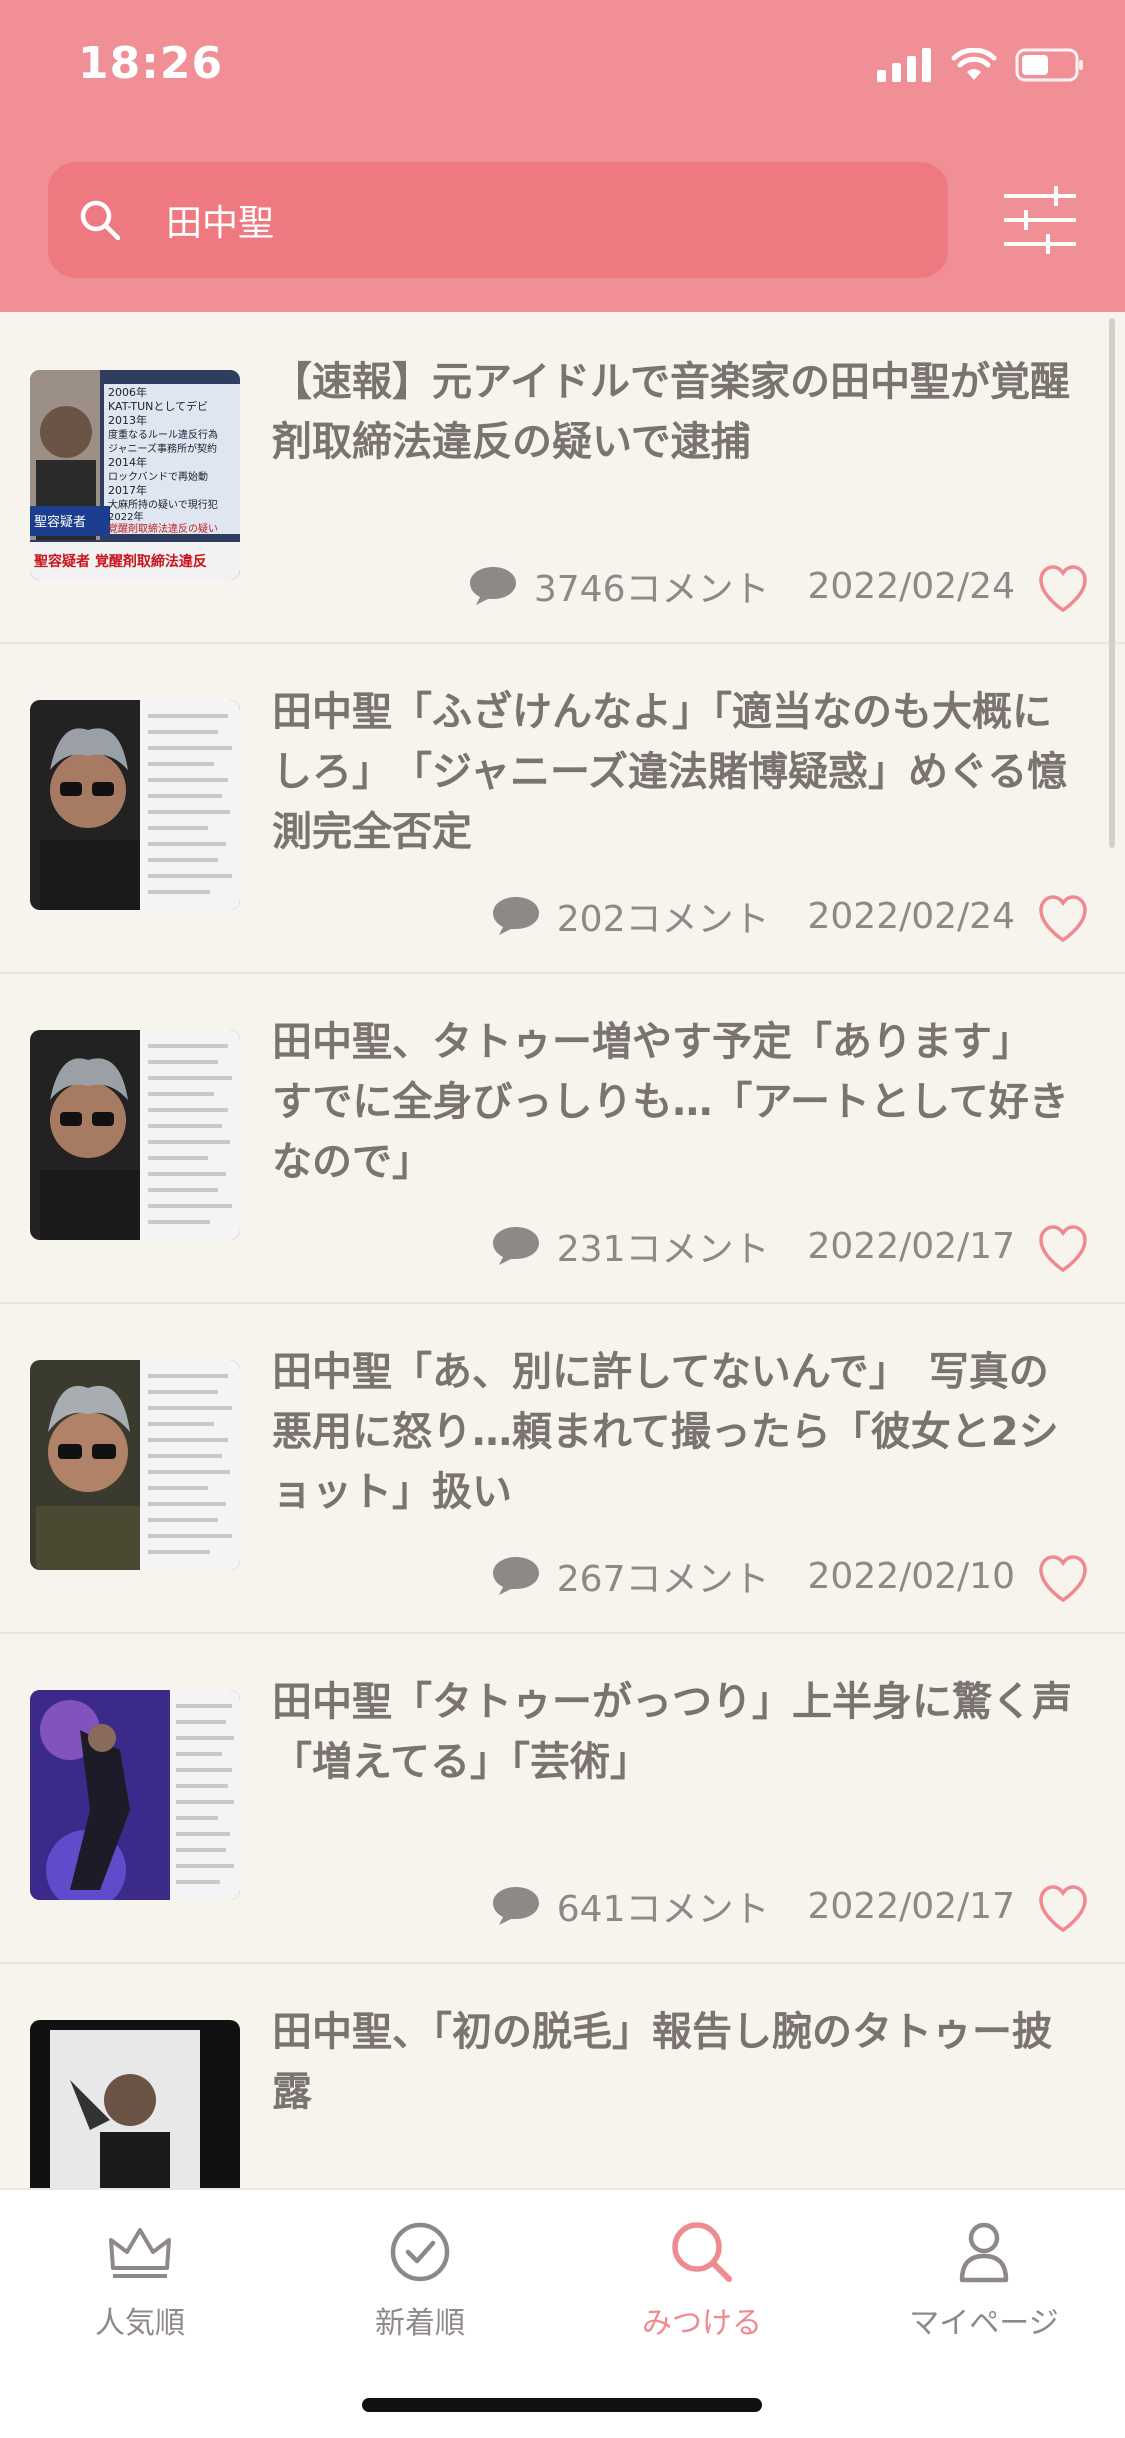 The width and height of the screenshot is (1125, 2438). What do you see at coordinates (127, 420) in the screenshot?
I see `thumb-text: 2013年` at bounding box center [127, 420].